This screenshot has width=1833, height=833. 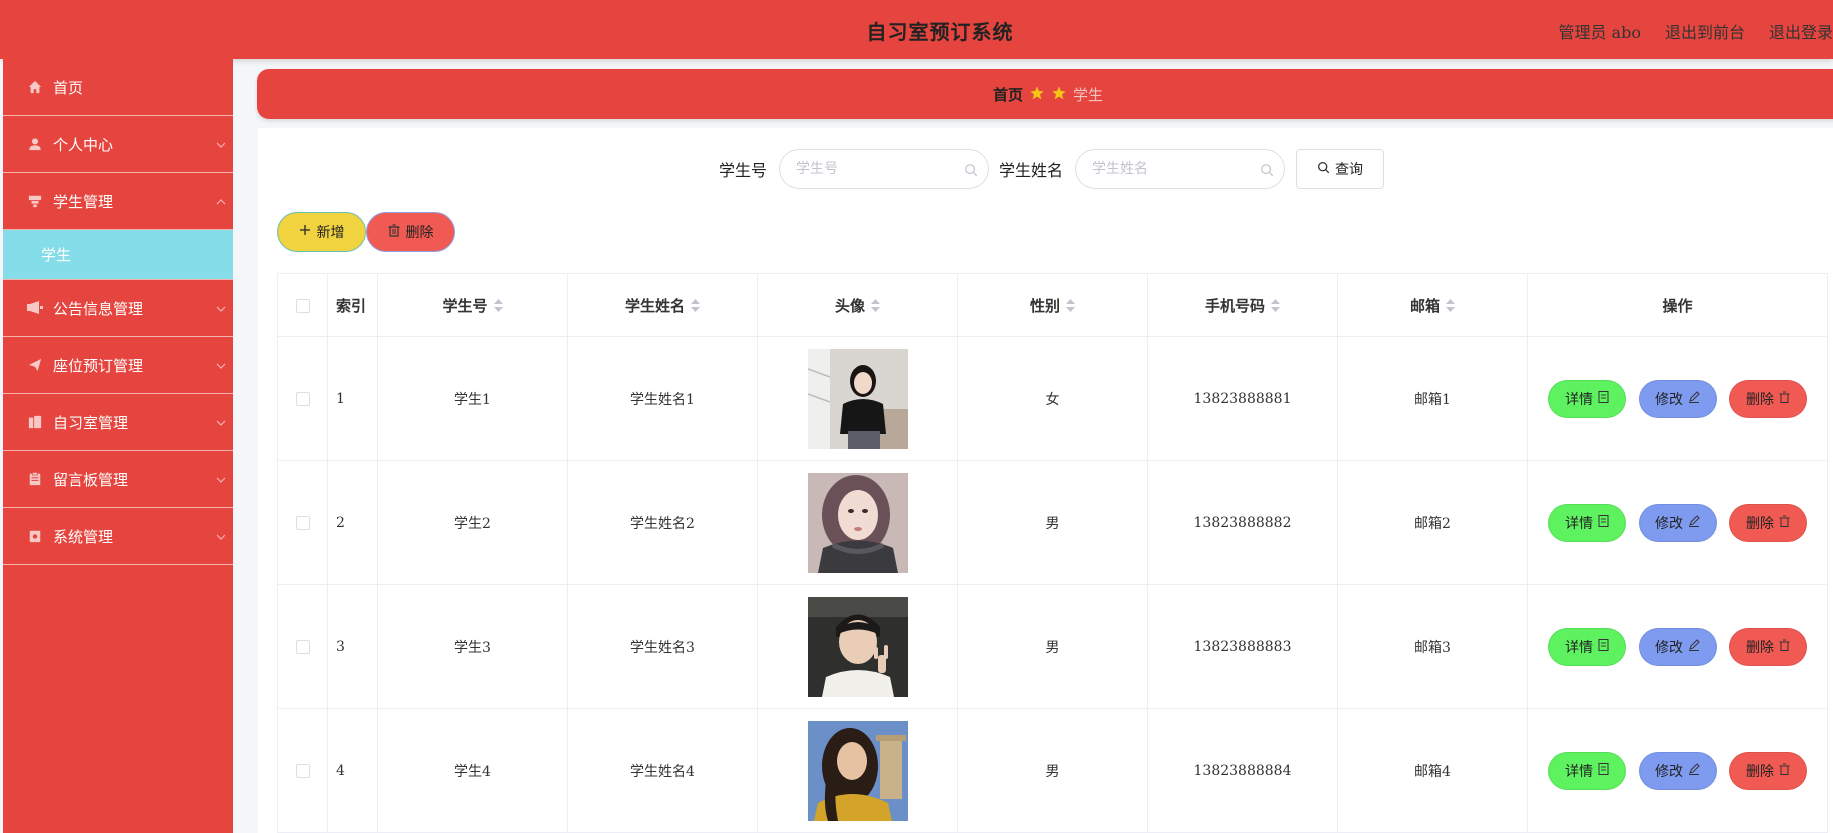 I want to click on edit-button-label: 修改, so click(x=1669, y=647).